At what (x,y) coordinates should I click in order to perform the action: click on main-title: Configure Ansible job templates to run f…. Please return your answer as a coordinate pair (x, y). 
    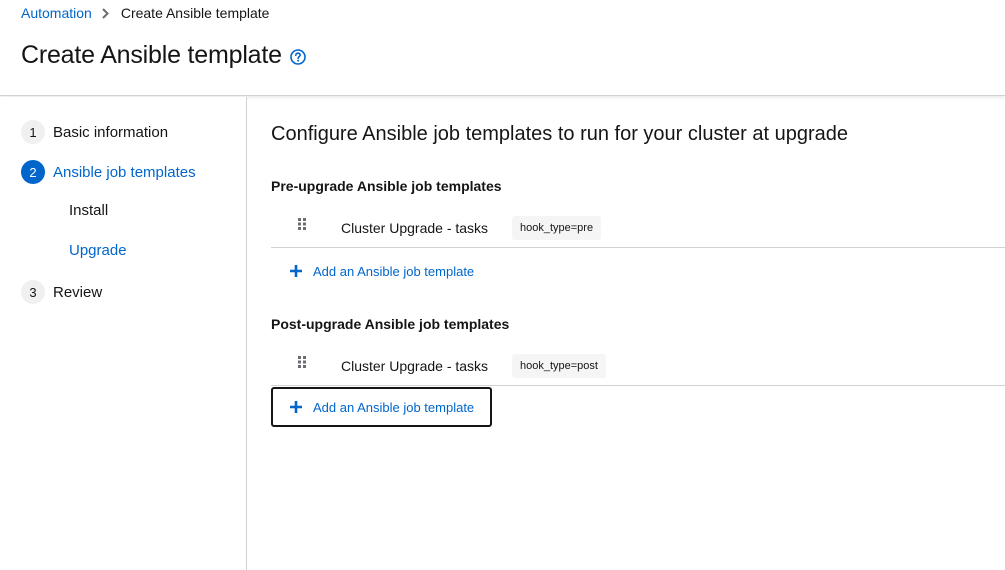
    Looking at the image, I should click on (559, 134).